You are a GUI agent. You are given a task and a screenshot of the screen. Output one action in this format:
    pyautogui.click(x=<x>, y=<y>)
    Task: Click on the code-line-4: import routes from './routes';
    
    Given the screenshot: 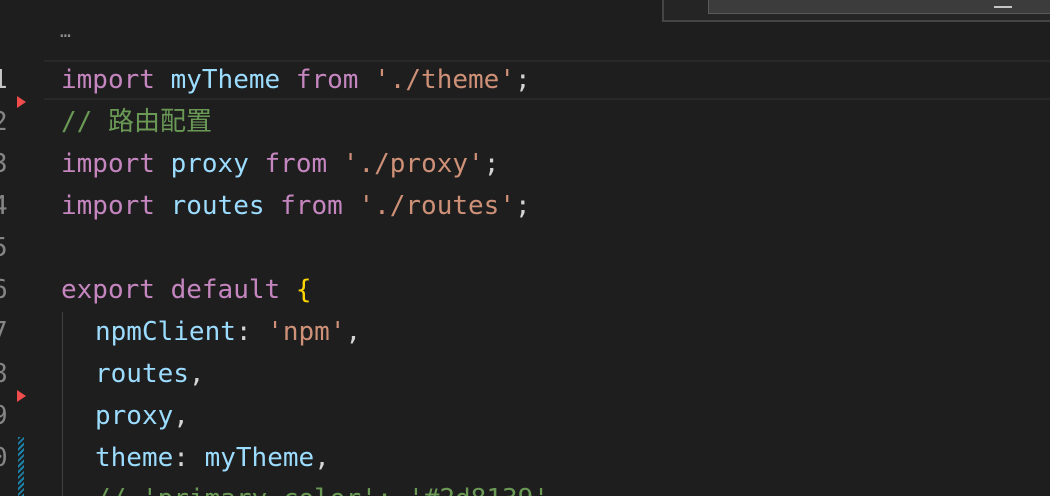 What is the action you would take?
    pyautogui.click(x=296, y=206)
    